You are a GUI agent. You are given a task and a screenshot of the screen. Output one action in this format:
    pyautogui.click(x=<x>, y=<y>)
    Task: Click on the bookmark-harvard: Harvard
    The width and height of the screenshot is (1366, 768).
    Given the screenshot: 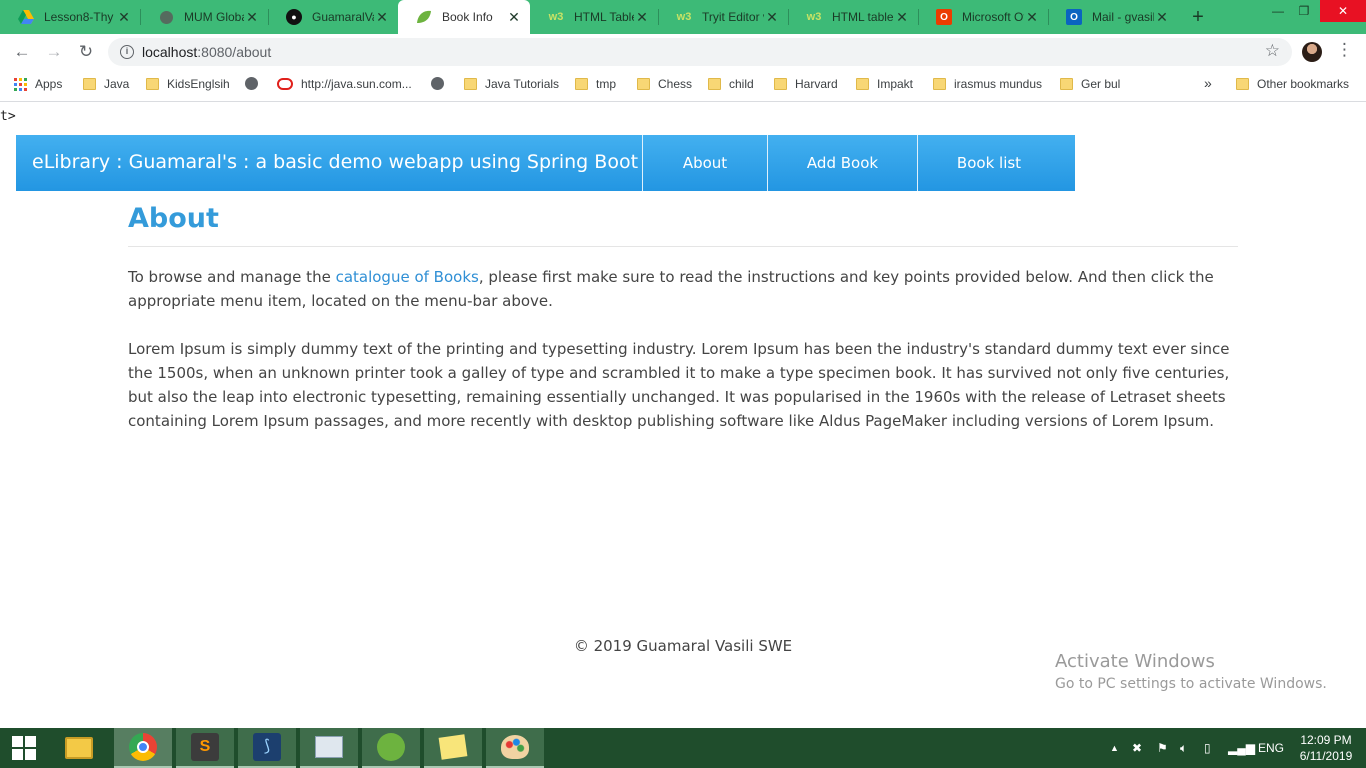 What is the action you would take?
    pyautogui.click(x=806, y=84)
    